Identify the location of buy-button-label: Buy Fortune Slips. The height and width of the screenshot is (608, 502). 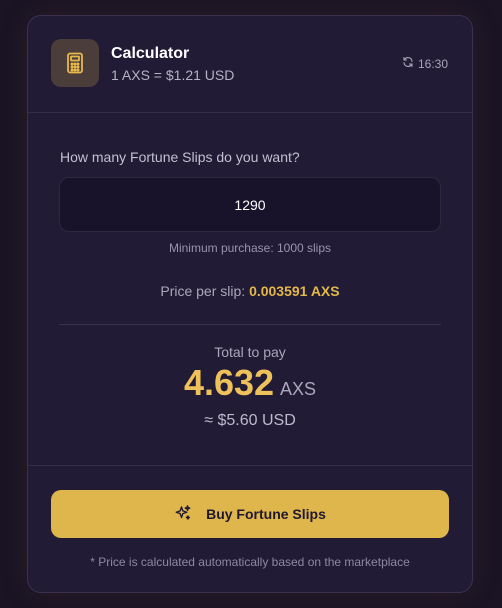
(266, 514).